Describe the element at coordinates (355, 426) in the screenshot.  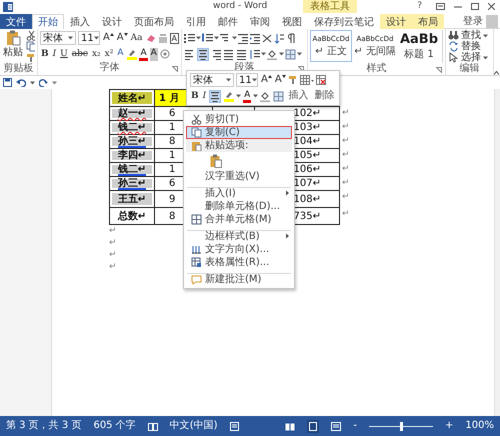
I see `zoom-out-button: -` at that location.